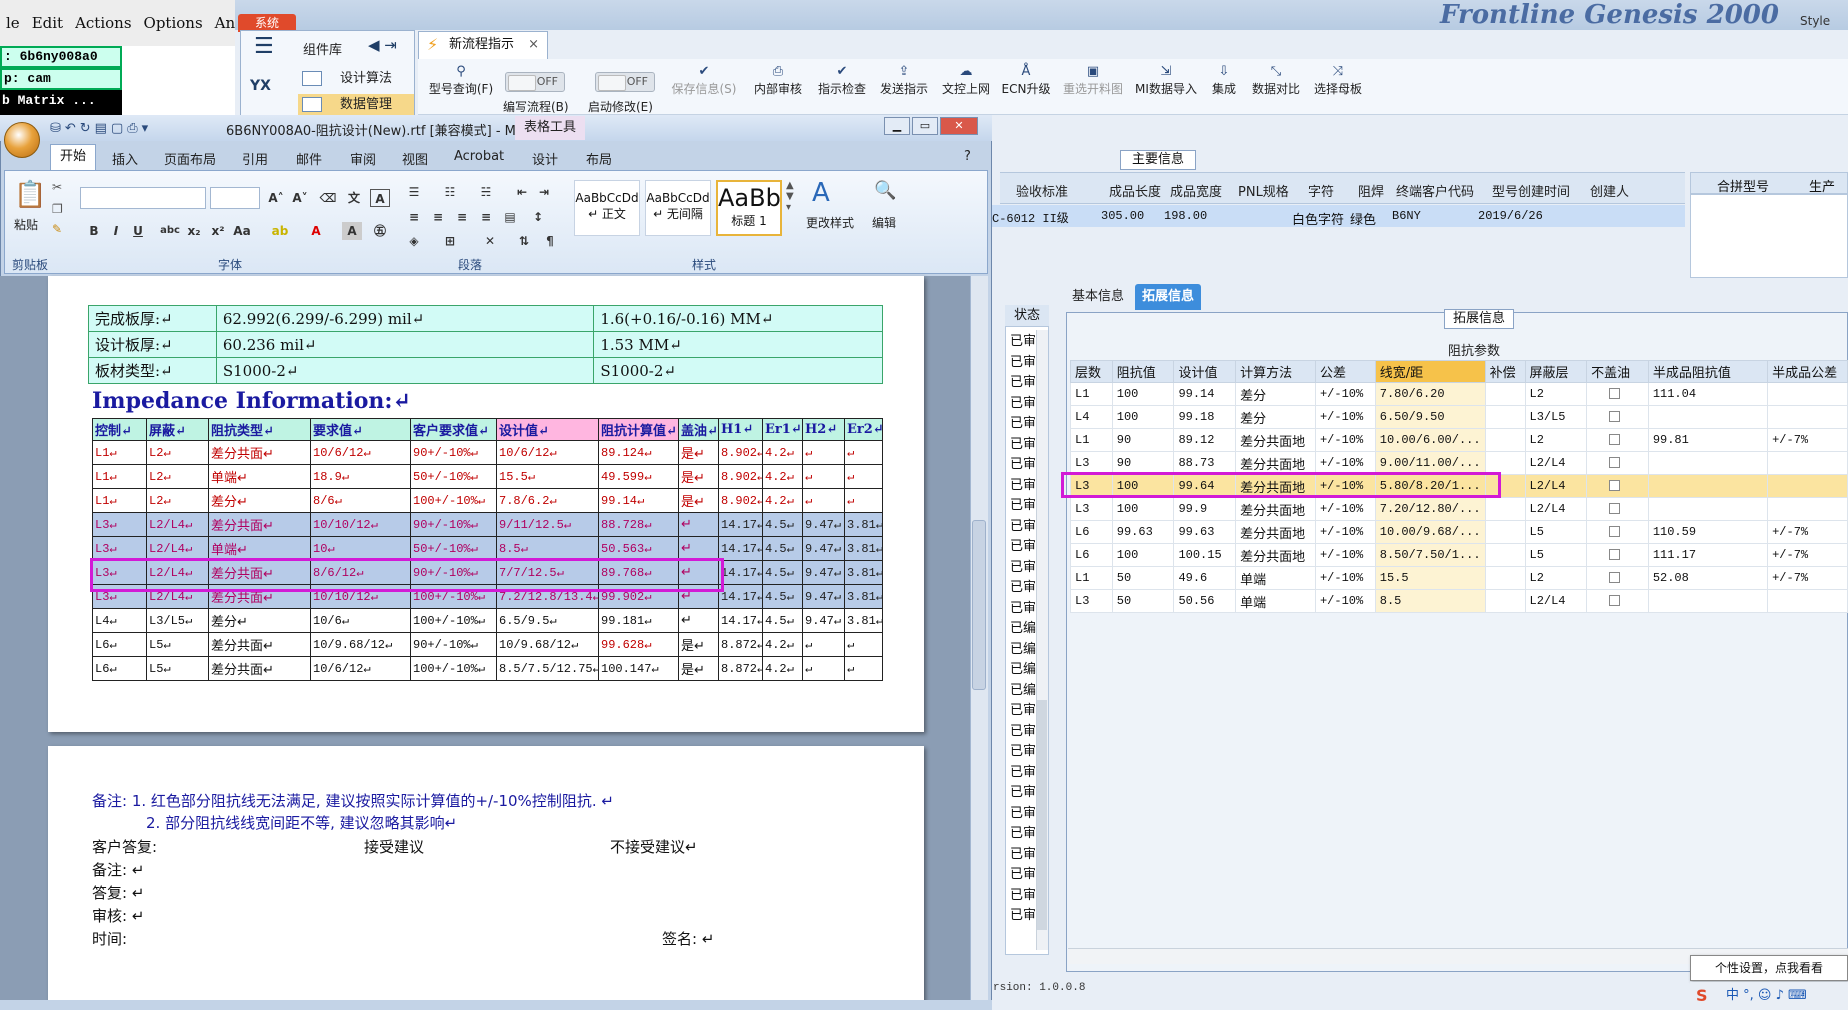  What do you see at coordinates (704, 80) in the screenshot?
I see `save-info-button: ✔ 保存信息(S)` at bounding box center [704, 80].